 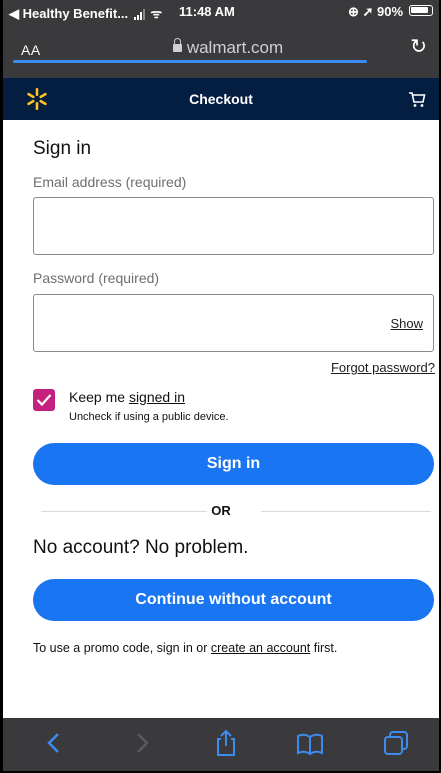 I want to click on url-field: walmart.com, so click(x=228, y=48).